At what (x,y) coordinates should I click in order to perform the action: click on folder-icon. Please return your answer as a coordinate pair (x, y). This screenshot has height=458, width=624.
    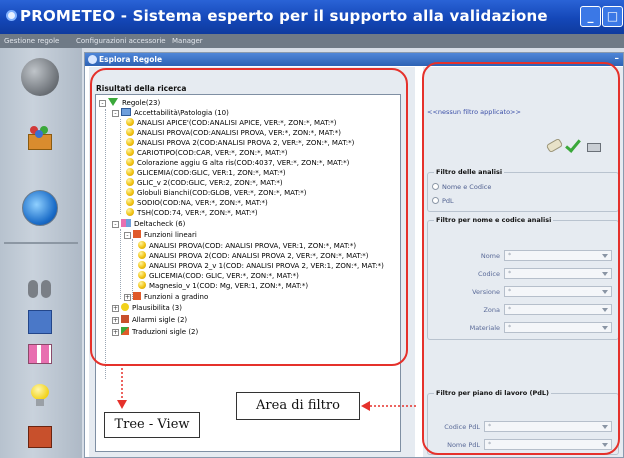
    Looking at the image, I should click on (126, 112).